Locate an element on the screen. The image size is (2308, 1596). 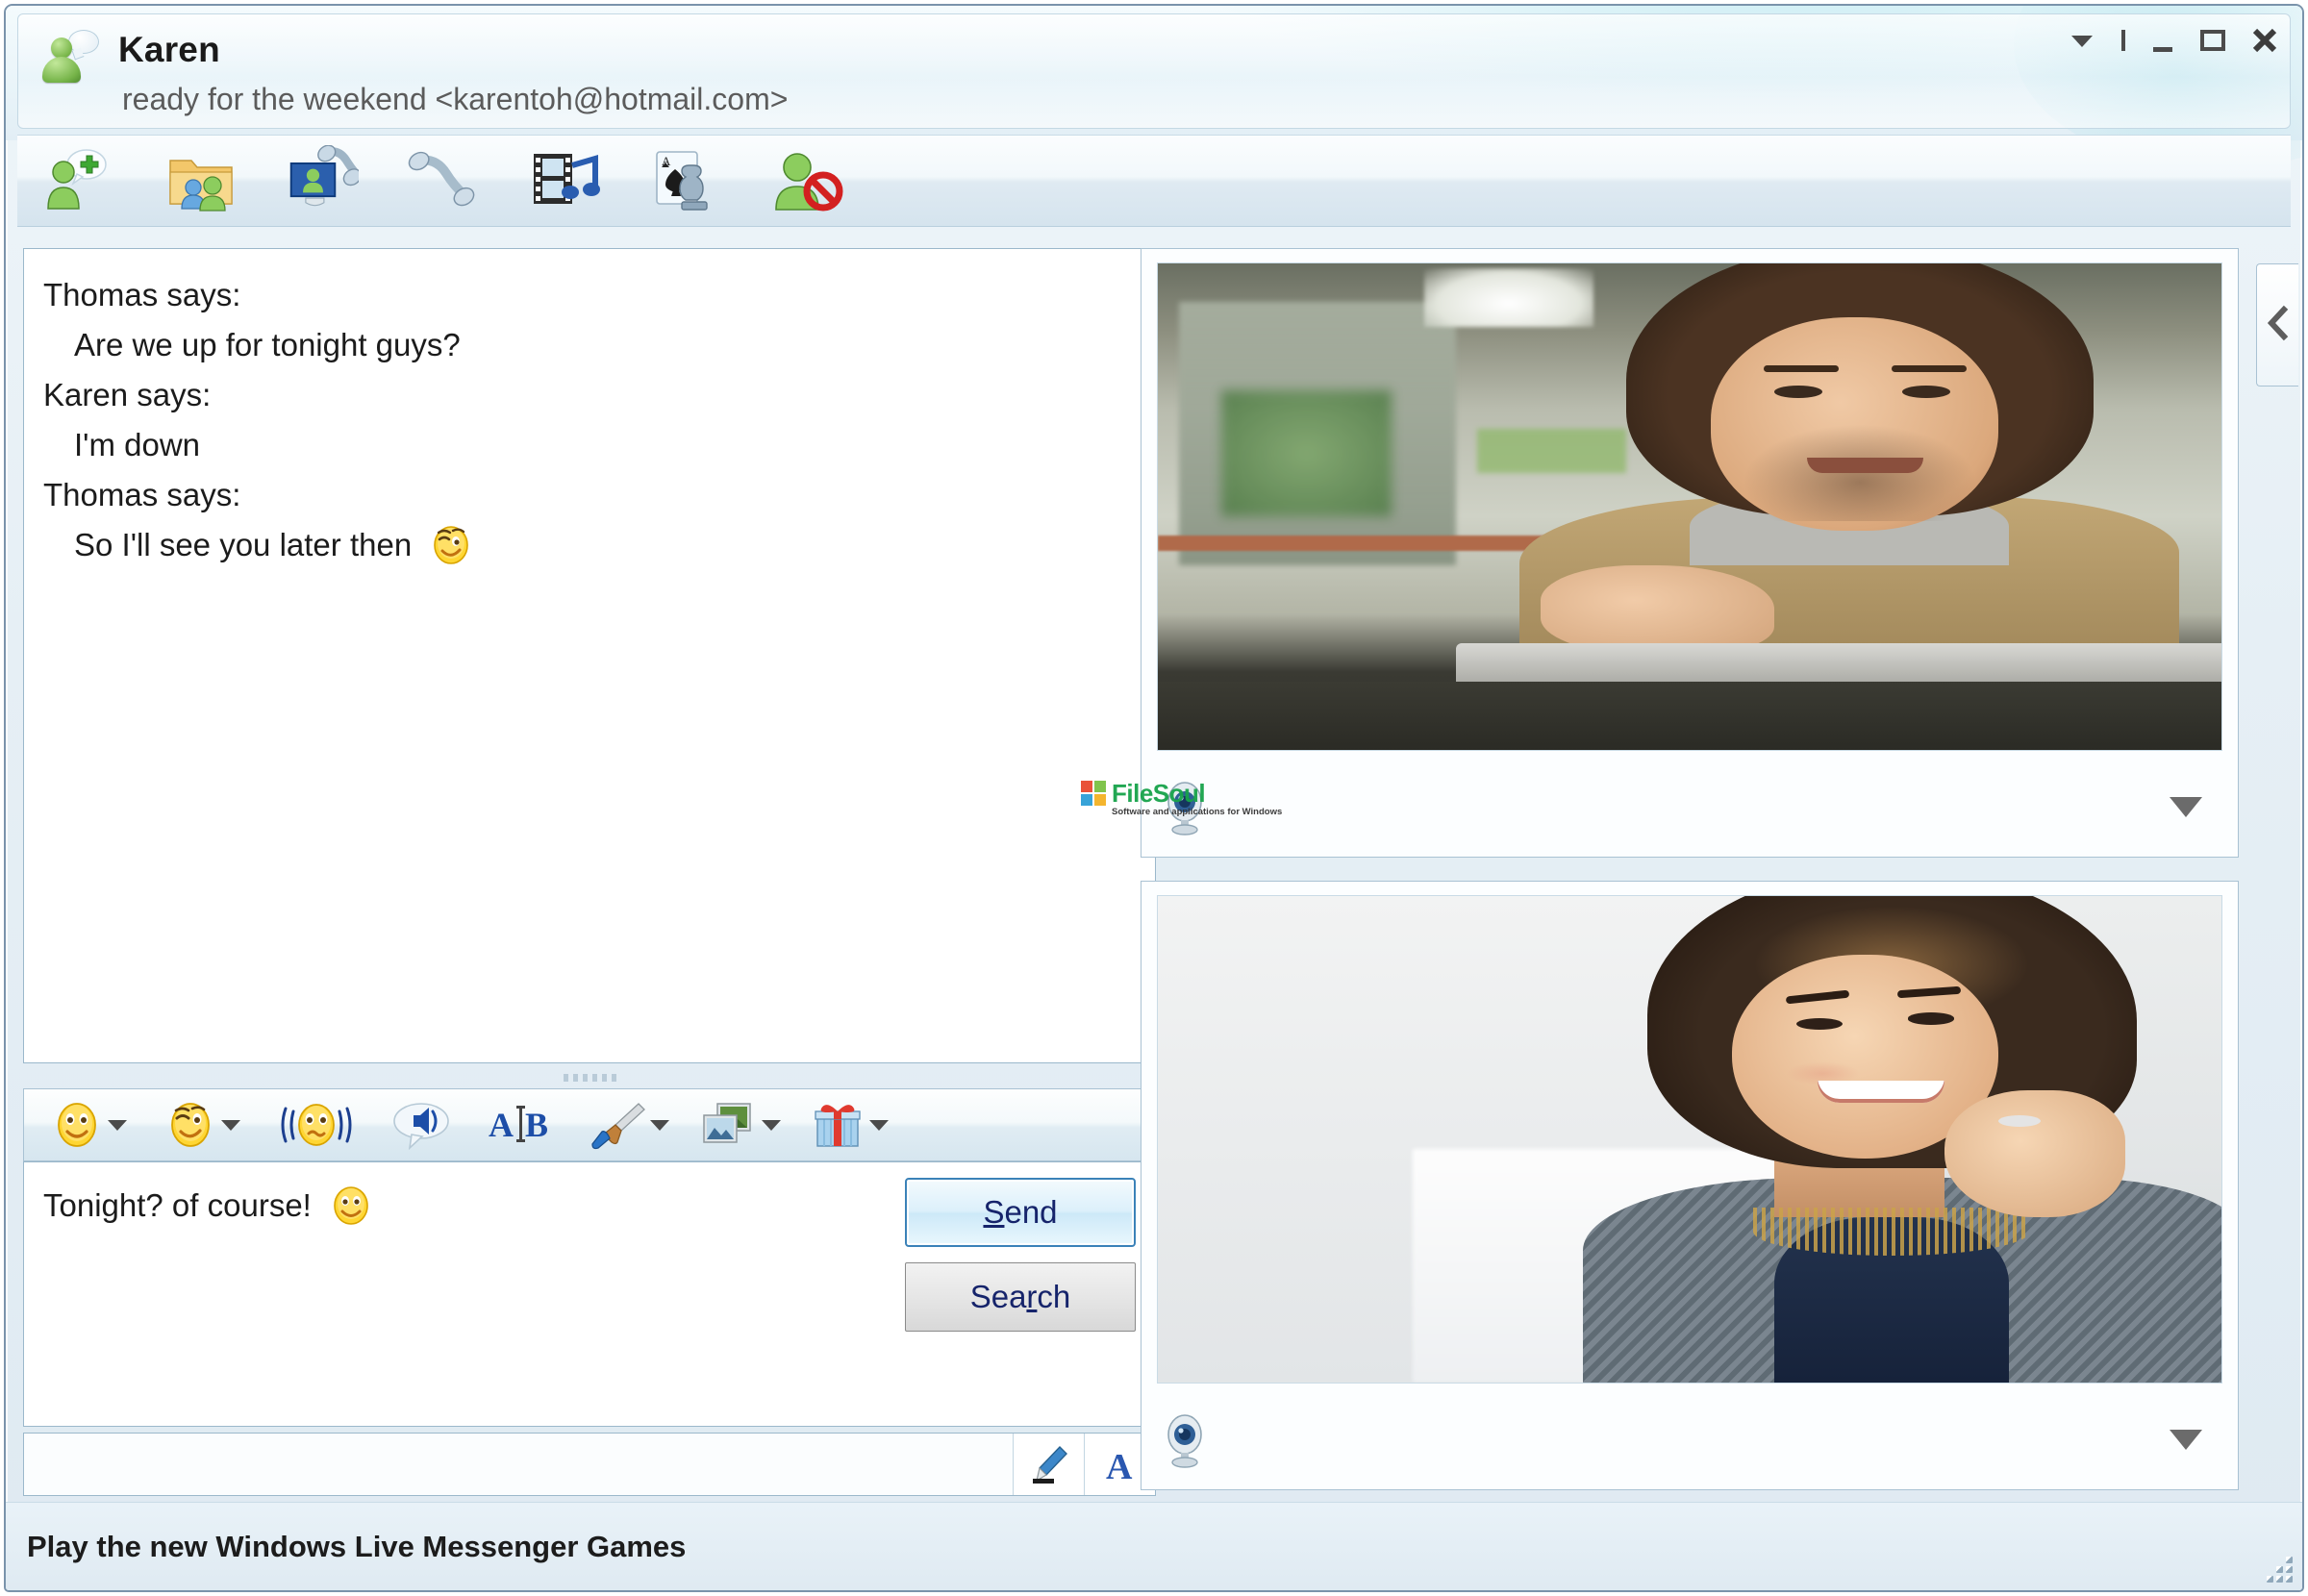
local-video-frame is located at coordinates (1690, 1139).